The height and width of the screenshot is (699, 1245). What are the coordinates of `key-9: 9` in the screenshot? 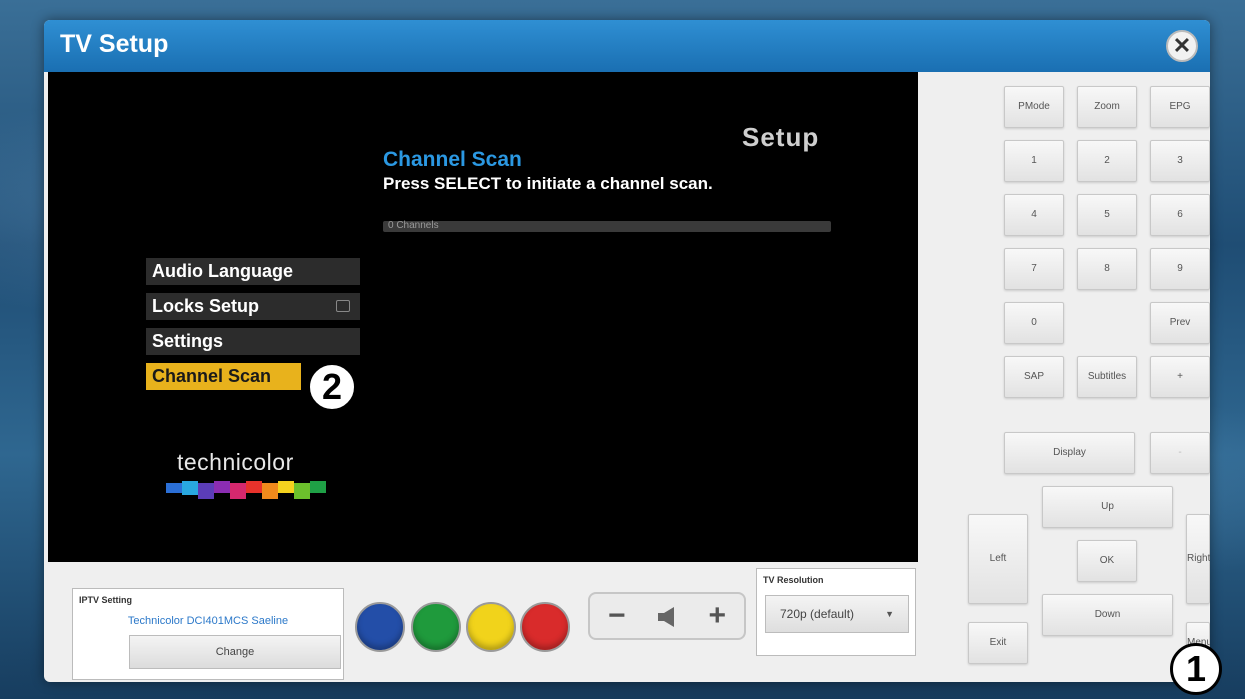 It's located at (1180, 269).